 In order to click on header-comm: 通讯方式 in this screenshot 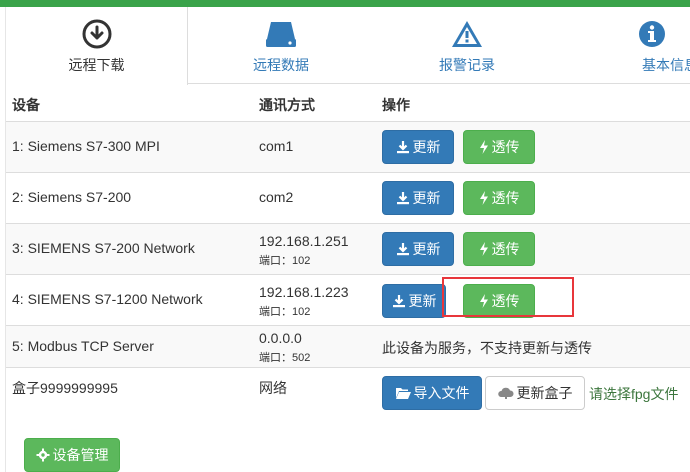, I will do `click(287, 105)`.